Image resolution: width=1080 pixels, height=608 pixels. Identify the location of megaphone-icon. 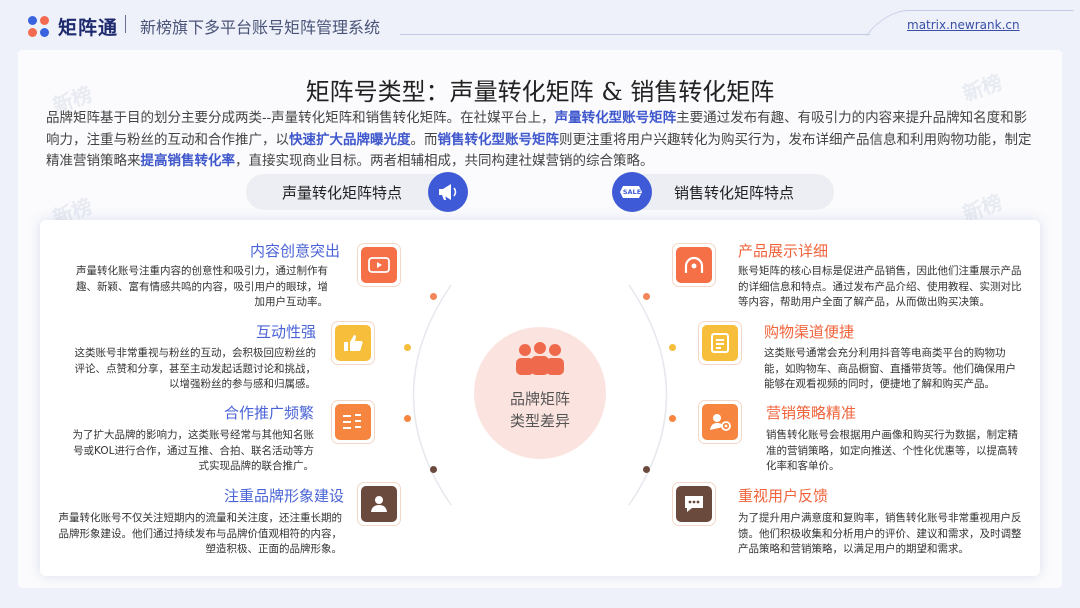
(448, 192).